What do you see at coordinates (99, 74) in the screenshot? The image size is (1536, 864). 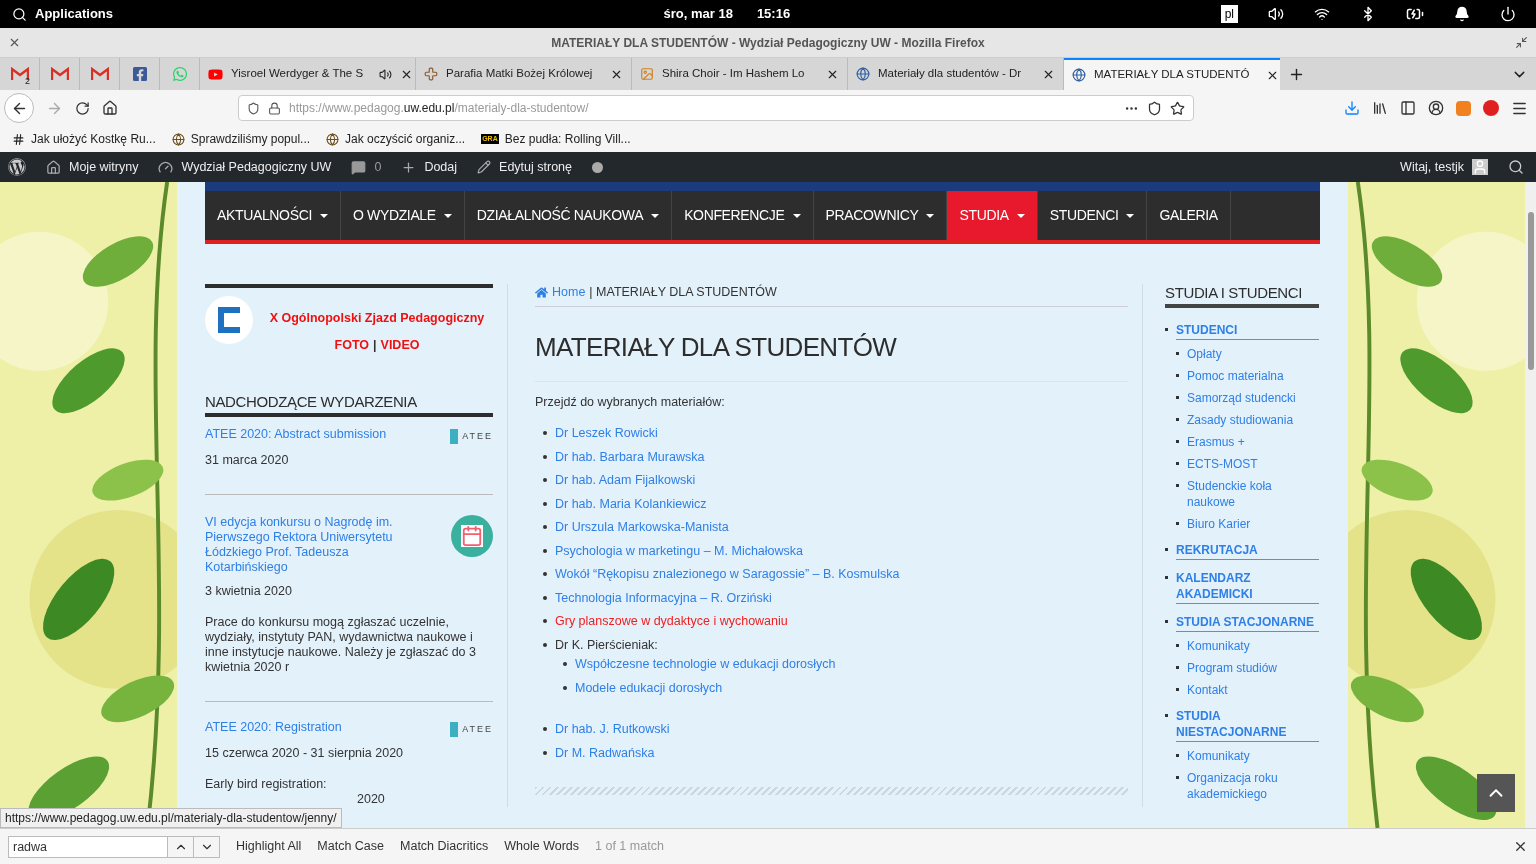 I see `mail-icon` at bounding box center [99, 74].